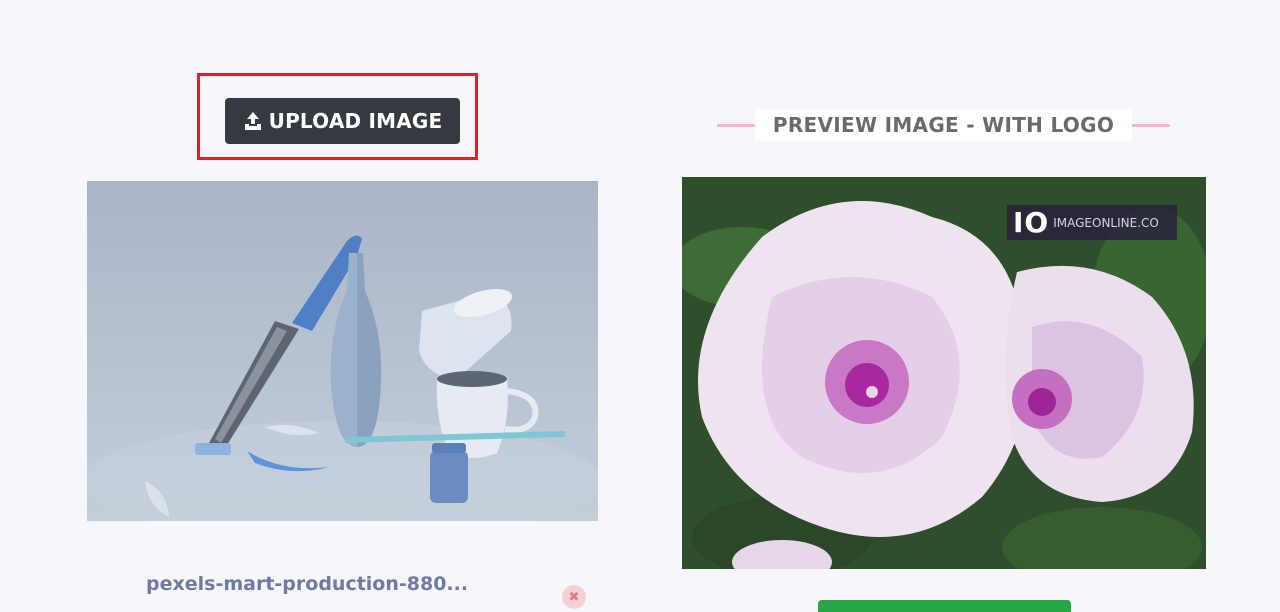  I want to click on heading-divider-left, so click(737, 125).